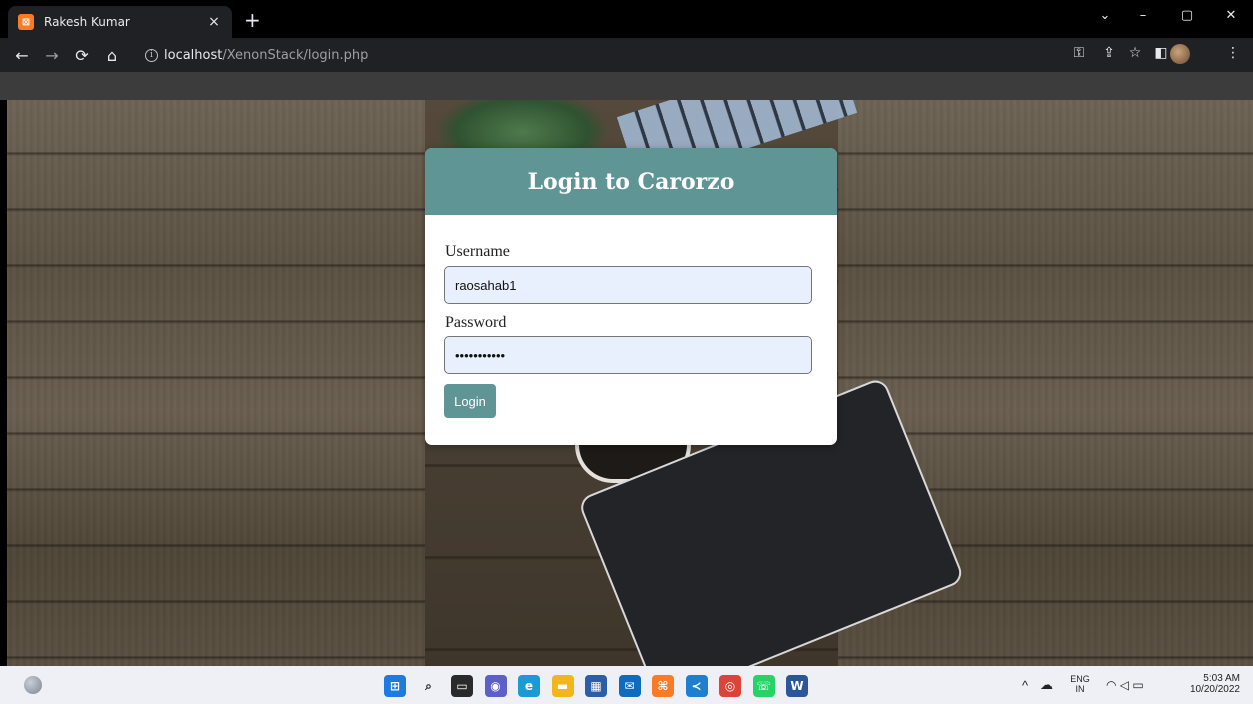  I want to click on password-key-icon: ⚿, so click(1079, 53).